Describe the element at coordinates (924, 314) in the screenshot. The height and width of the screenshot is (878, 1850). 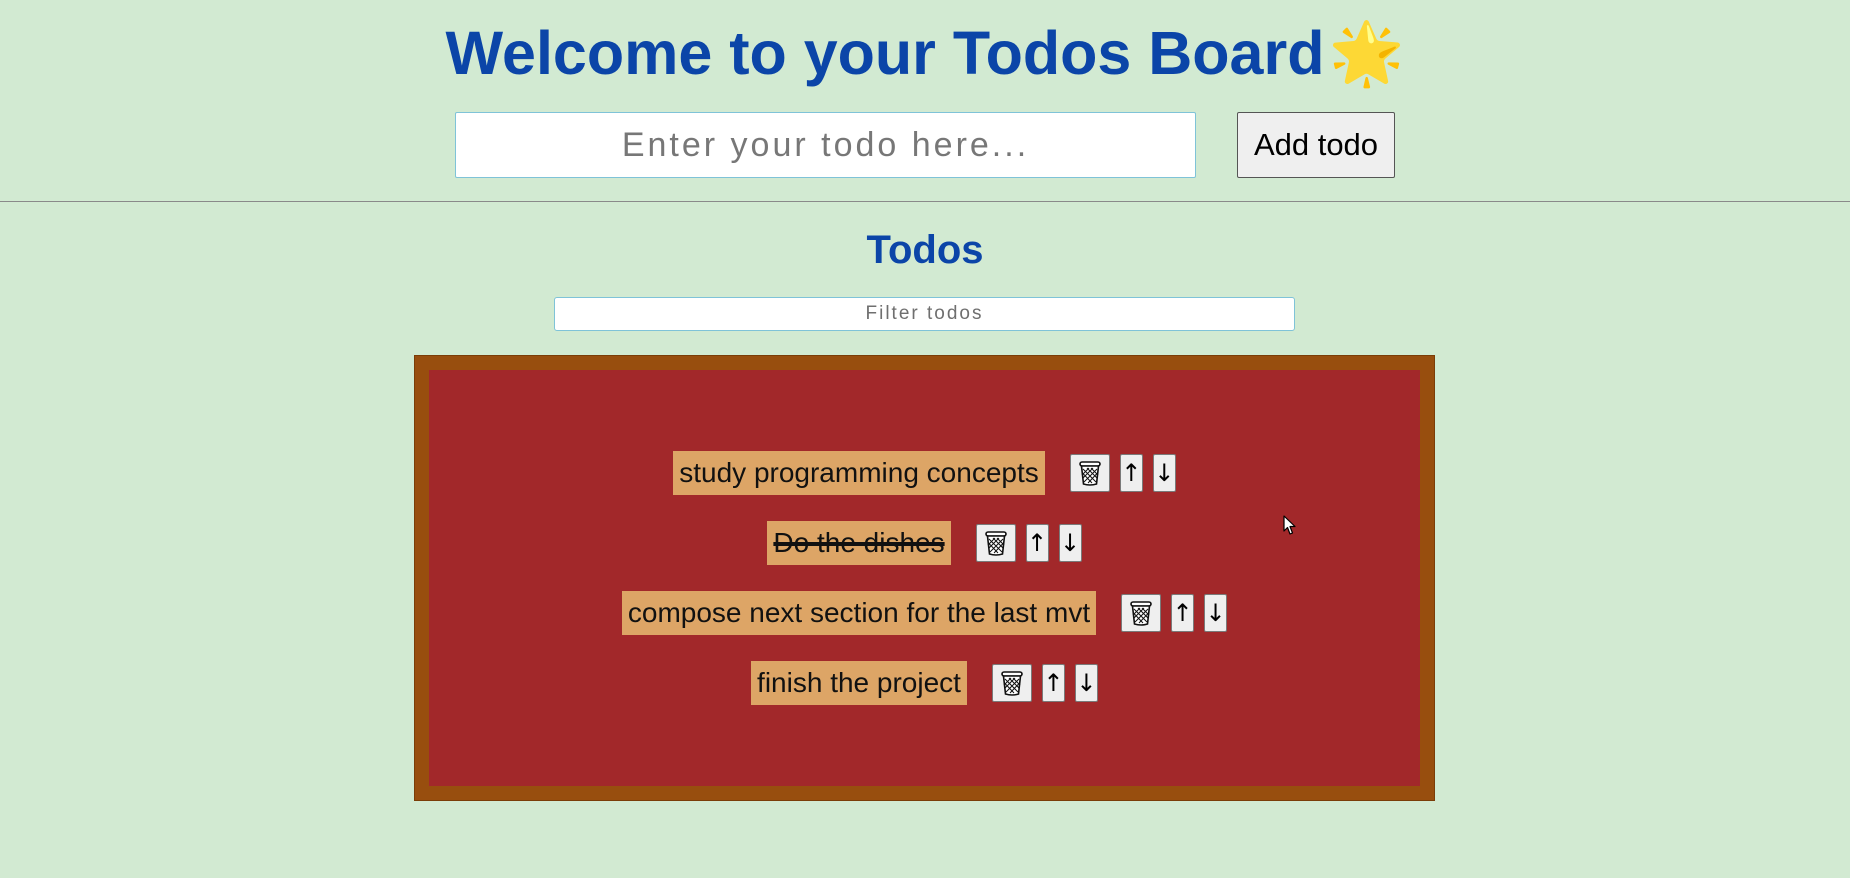
I see `filter-input` at that location.